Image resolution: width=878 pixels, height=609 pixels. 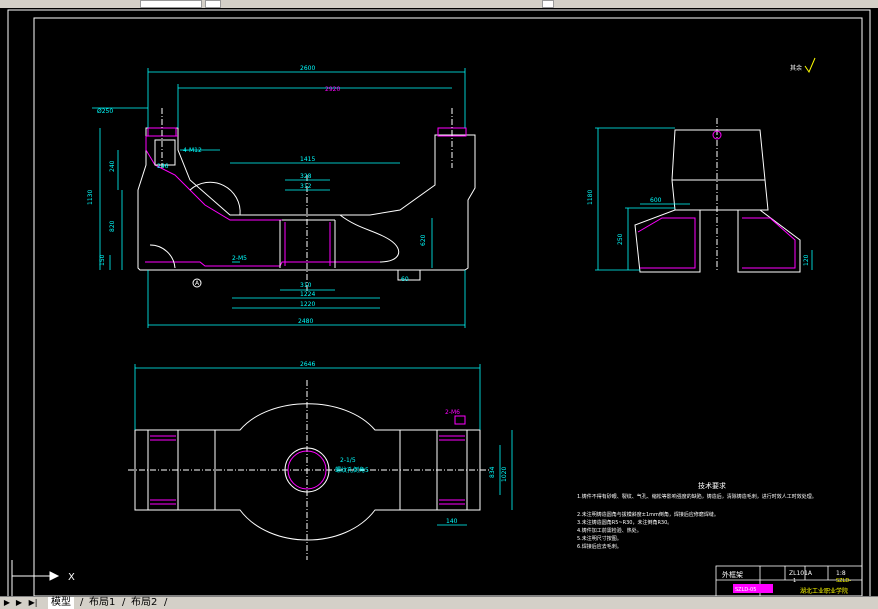 I want to click on dim-150: 150, so click(x=102, y=260).